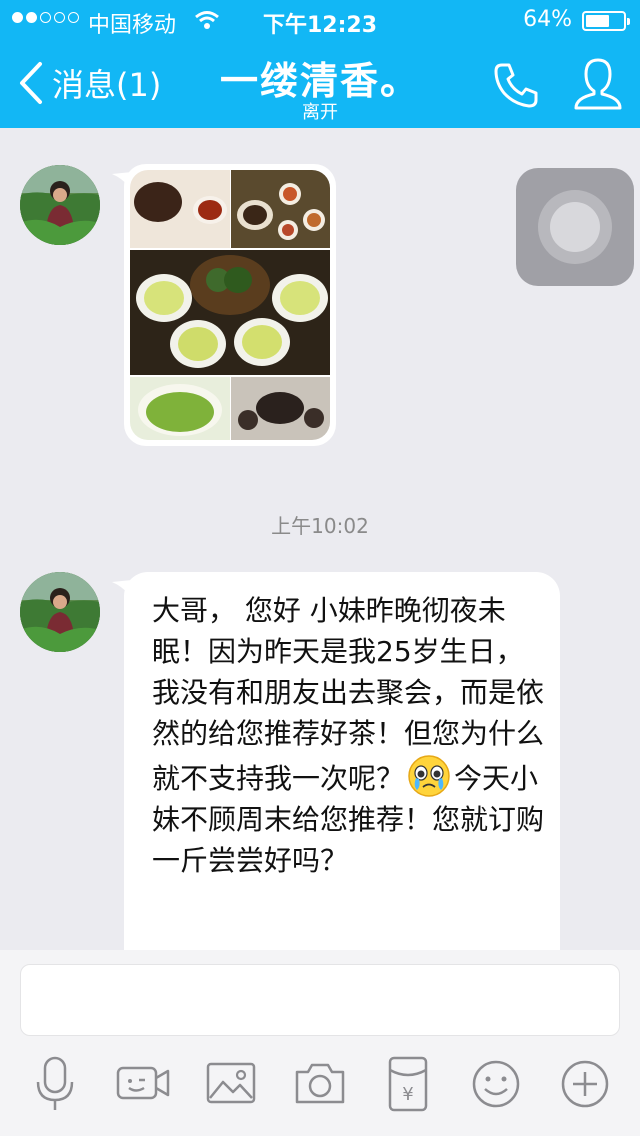 The width and height of the screenshot is (640, 1136). What do you see at coordinates (55, 1084) in the screenshot?
I see `microphone-icon` at bounding box center [55, 1084].